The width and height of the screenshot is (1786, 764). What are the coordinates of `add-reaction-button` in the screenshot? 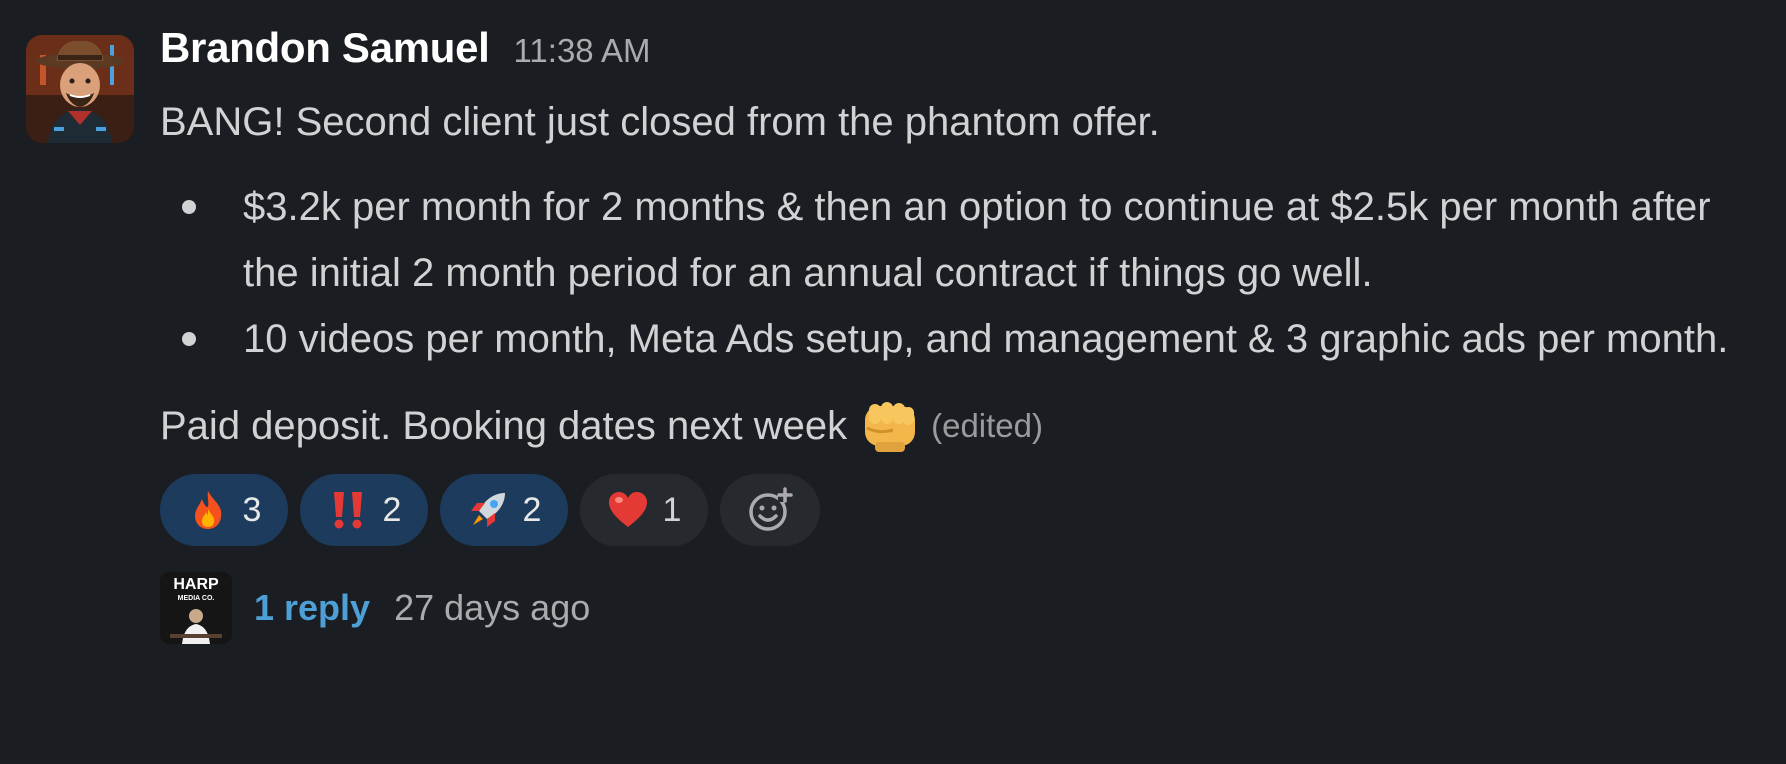 It's located at (770, 510).